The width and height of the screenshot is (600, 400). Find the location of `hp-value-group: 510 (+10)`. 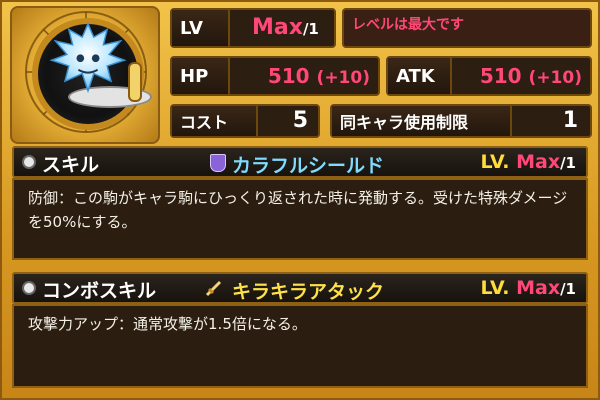

hp-value-group: 510 (+10) is located at coordinates (319, 76).